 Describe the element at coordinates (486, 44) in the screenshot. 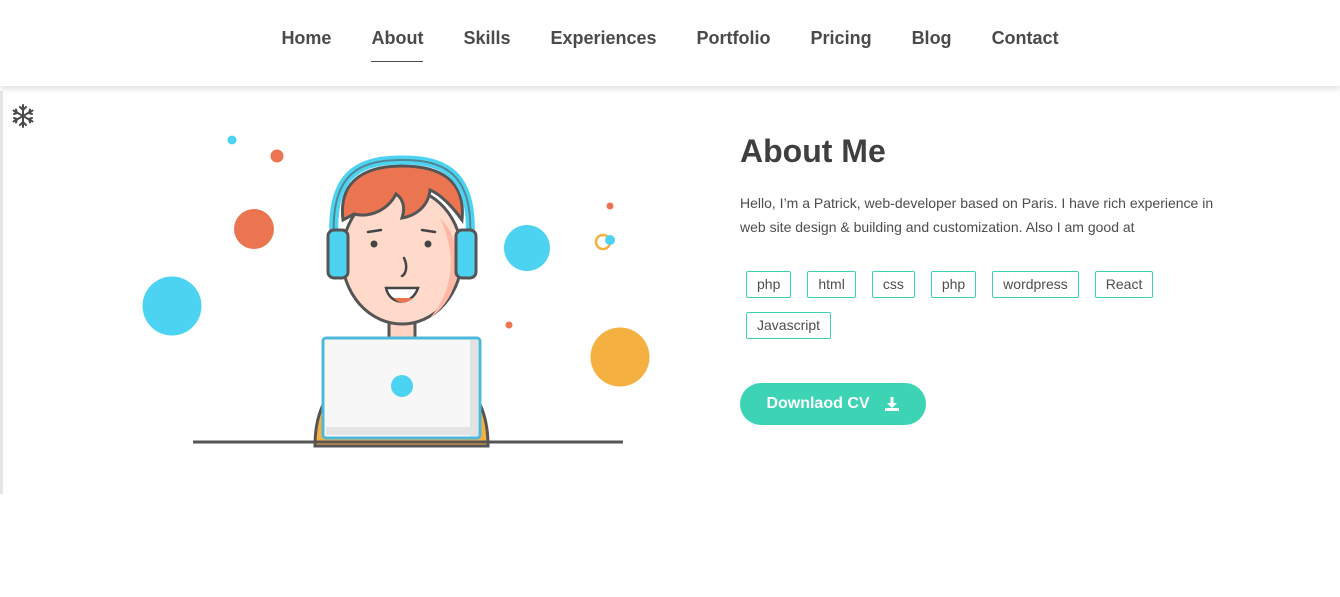

I see `nav-item-skills: Skills` at that location.